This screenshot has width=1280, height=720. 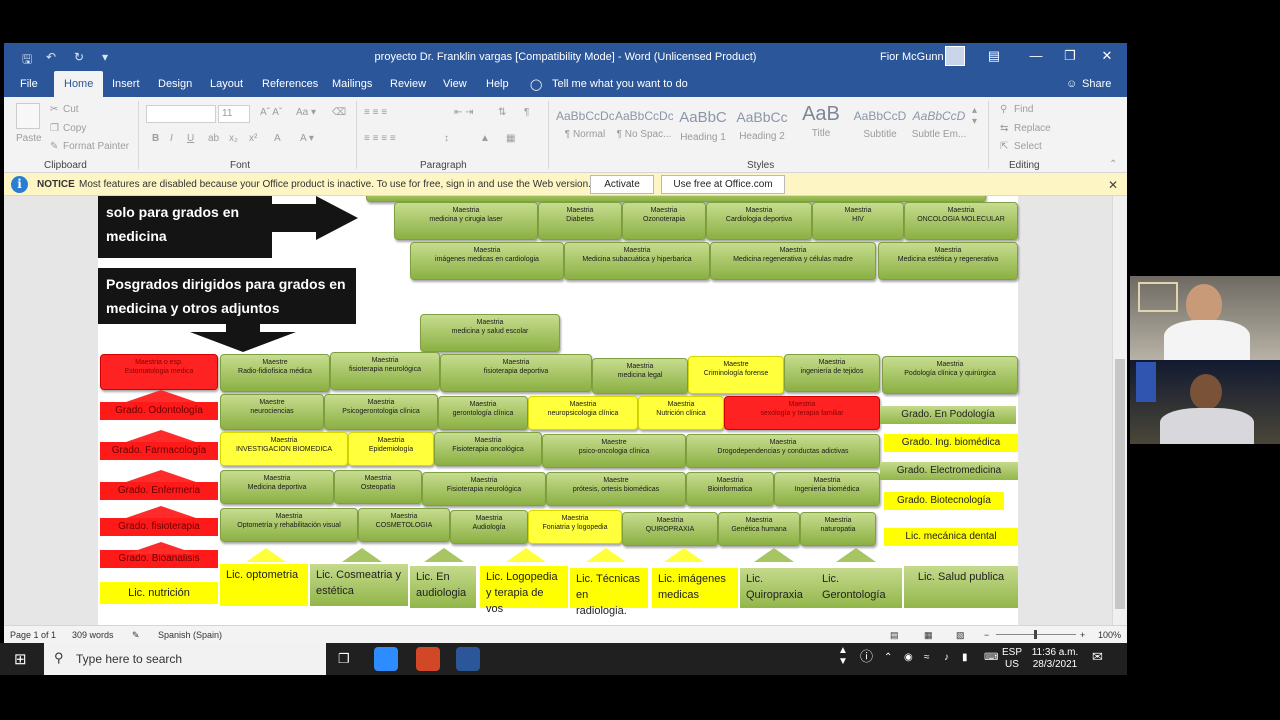 What do you see at coordinates (446, 138) in the screenshot?
I see `line-spacing-icon: ↕` at bounding box center [446, 138].